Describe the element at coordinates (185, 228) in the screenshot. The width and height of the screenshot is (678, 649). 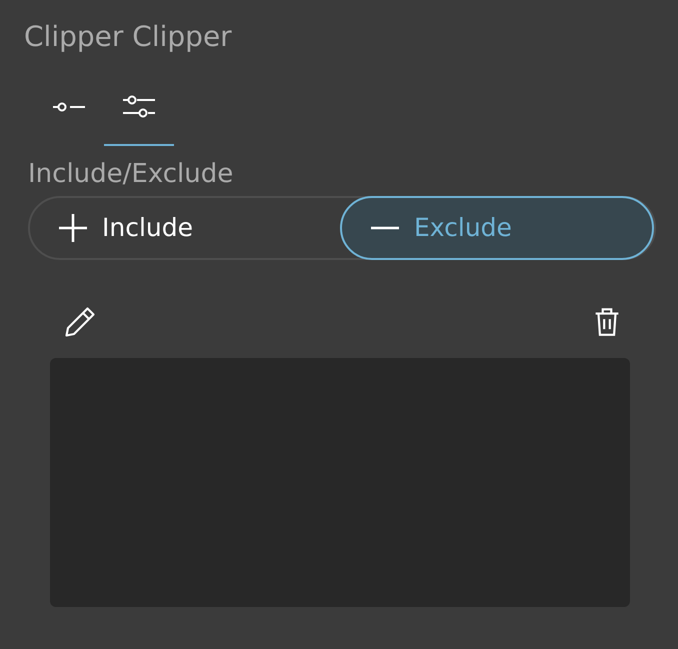
I see `mode-option: Include` at that location.